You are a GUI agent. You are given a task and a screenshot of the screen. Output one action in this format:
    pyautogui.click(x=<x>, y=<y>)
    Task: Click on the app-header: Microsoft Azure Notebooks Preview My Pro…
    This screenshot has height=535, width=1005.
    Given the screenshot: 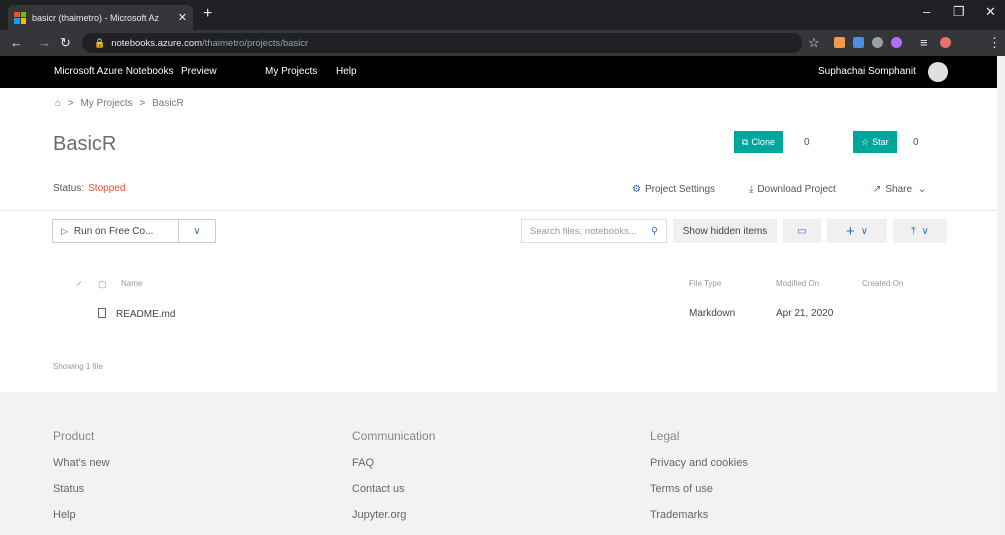 What is the action you would take?
    pyautogui.click(x=502, y=72)
    